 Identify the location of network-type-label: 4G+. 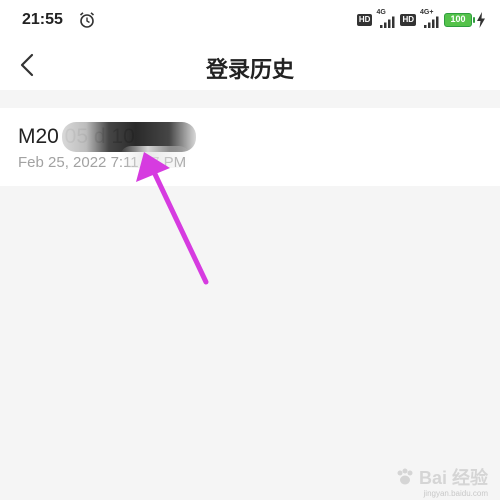
(427, 12).